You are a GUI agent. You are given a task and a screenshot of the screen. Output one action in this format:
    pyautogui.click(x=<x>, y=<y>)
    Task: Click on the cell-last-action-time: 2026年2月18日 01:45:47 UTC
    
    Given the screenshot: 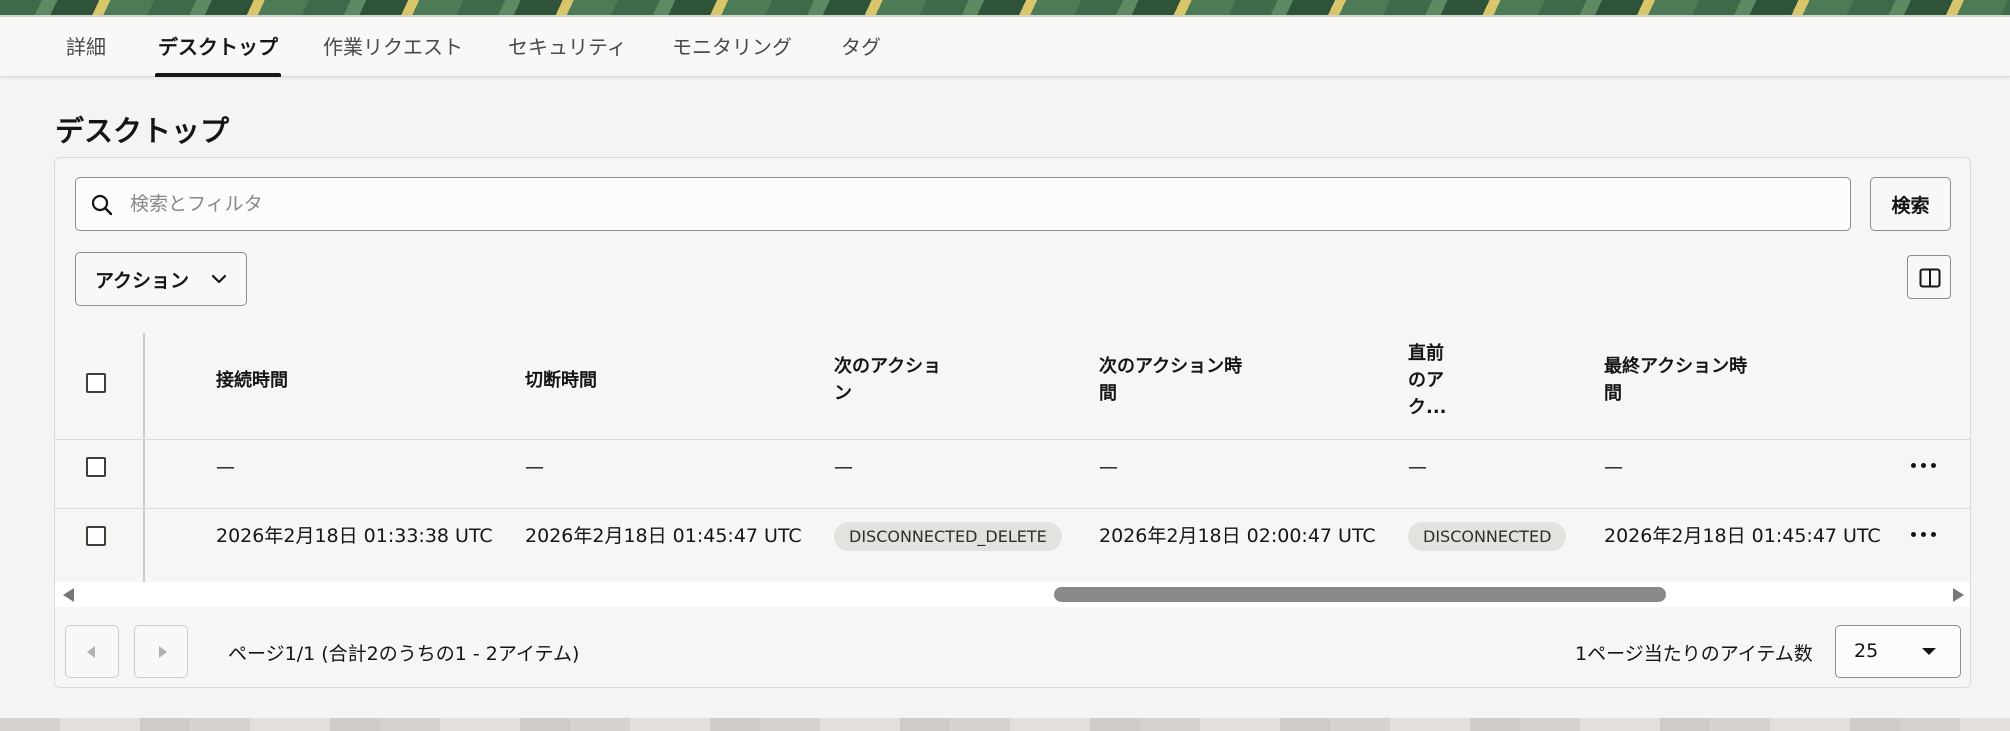 What is the action you would take?
    pyautogui.click(x=1742, y=536)
    